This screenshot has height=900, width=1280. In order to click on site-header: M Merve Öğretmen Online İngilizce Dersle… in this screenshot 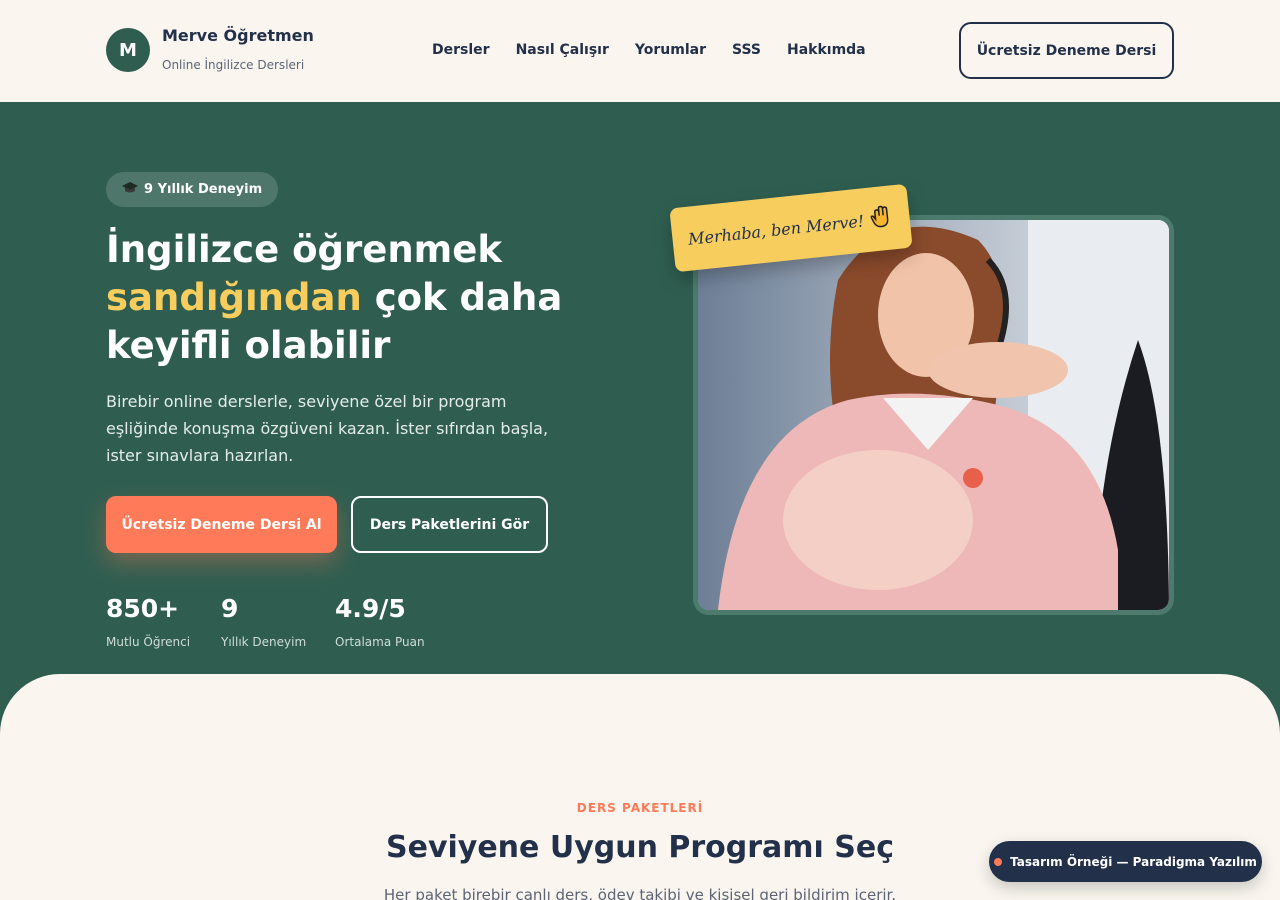, I will do `click(640, 51)`.